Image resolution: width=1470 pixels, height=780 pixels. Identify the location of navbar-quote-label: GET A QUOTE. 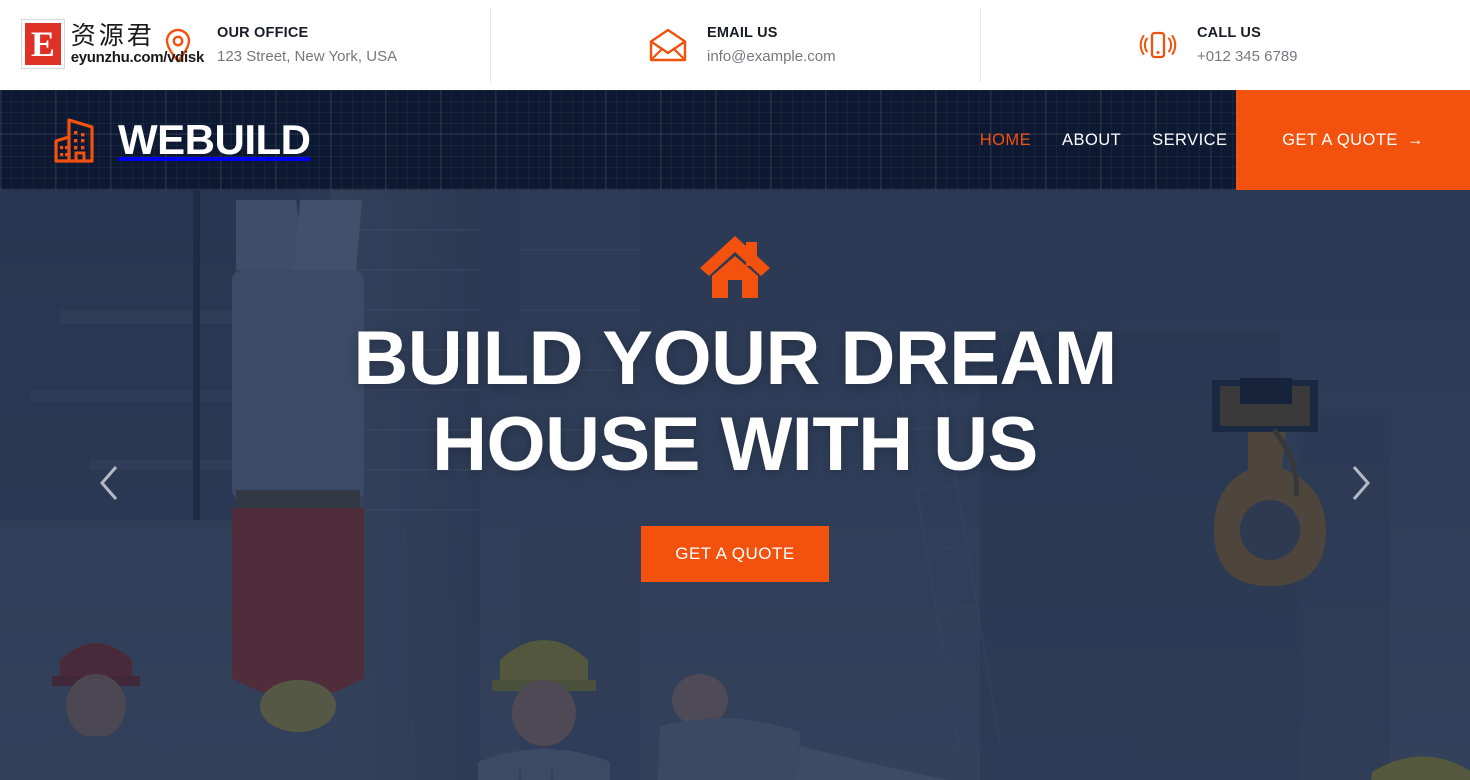
(1340, 139).